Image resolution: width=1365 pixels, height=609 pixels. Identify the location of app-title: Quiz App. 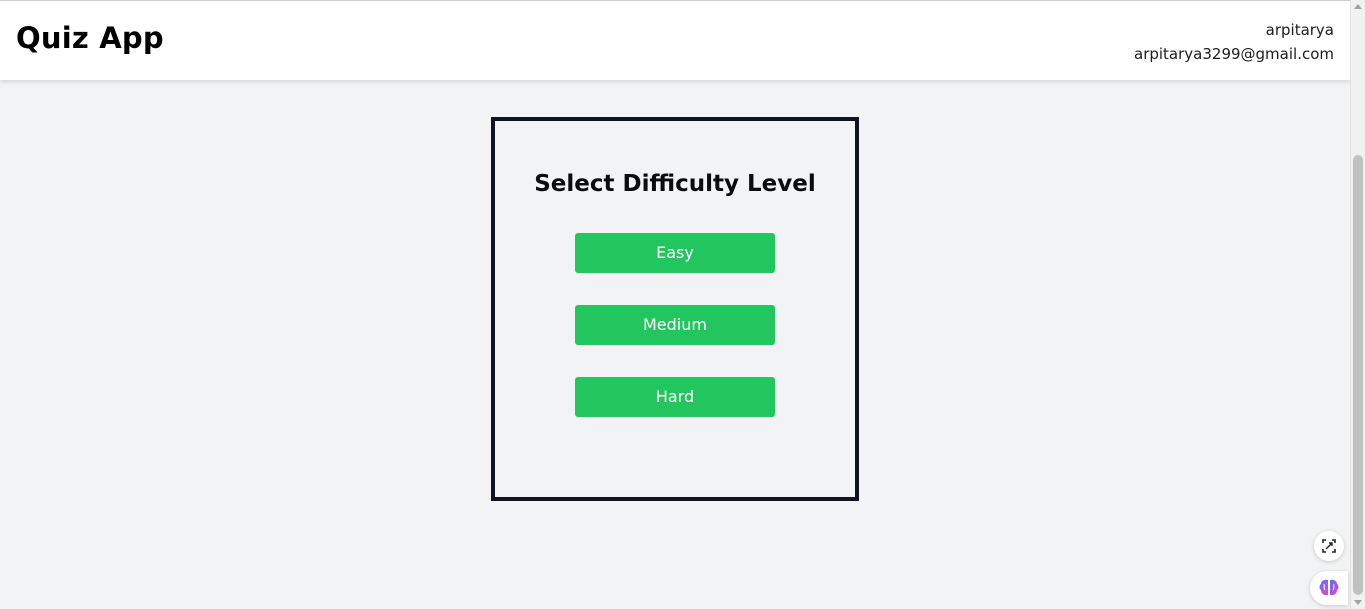
(90, 38).